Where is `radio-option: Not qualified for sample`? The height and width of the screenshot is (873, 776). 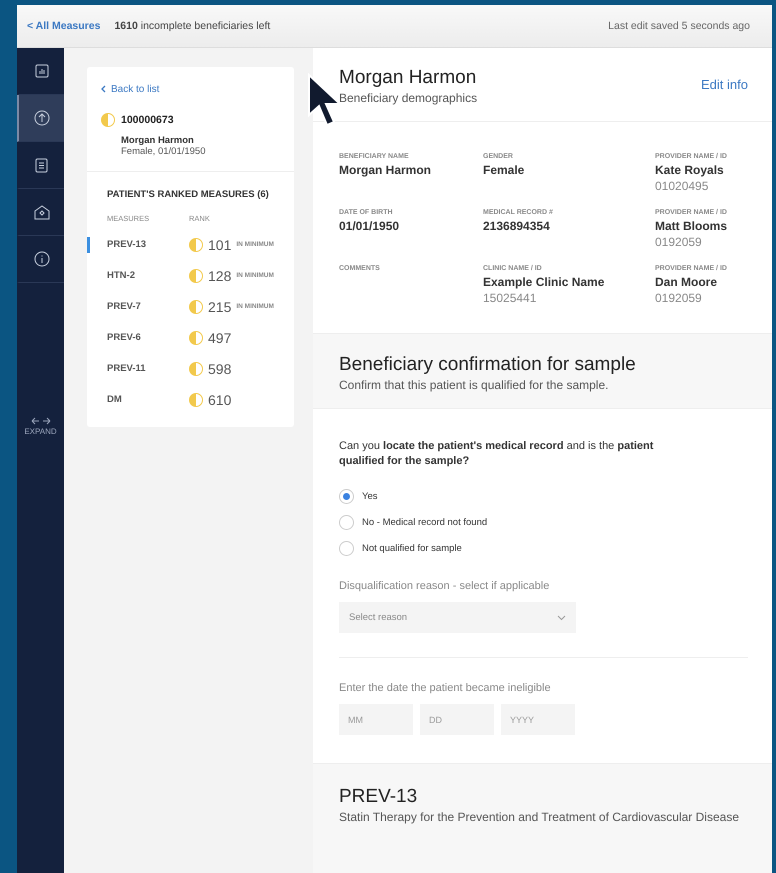 radio-option: Not qualified for sample is located at coordinates (543, 548).